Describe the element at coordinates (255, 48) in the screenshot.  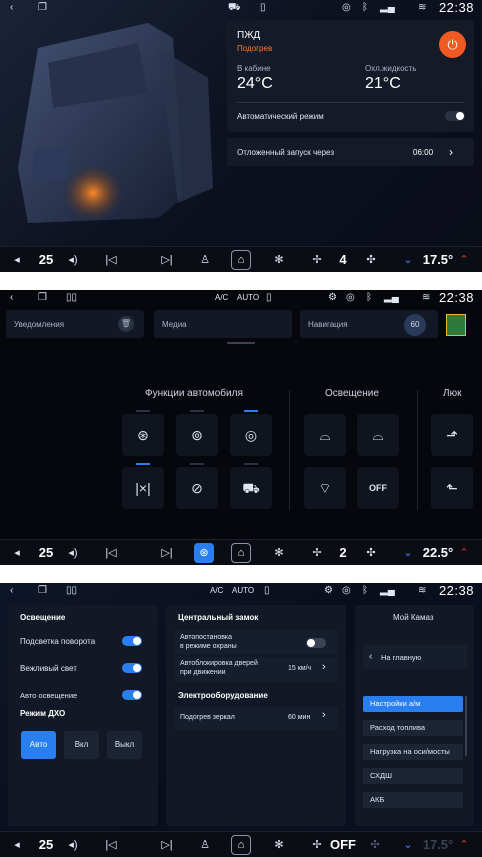
I see `heater-status: Подогрев` at that location.